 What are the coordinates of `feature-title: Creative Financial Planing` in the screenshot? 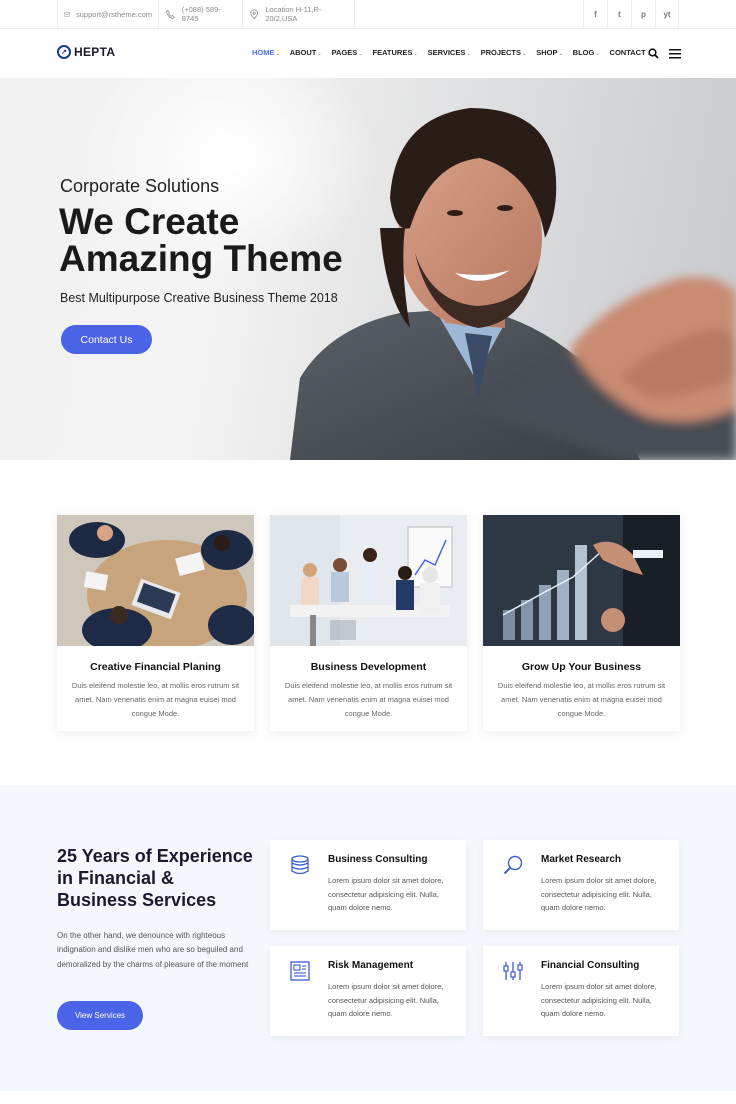 It's located at (155, 667).